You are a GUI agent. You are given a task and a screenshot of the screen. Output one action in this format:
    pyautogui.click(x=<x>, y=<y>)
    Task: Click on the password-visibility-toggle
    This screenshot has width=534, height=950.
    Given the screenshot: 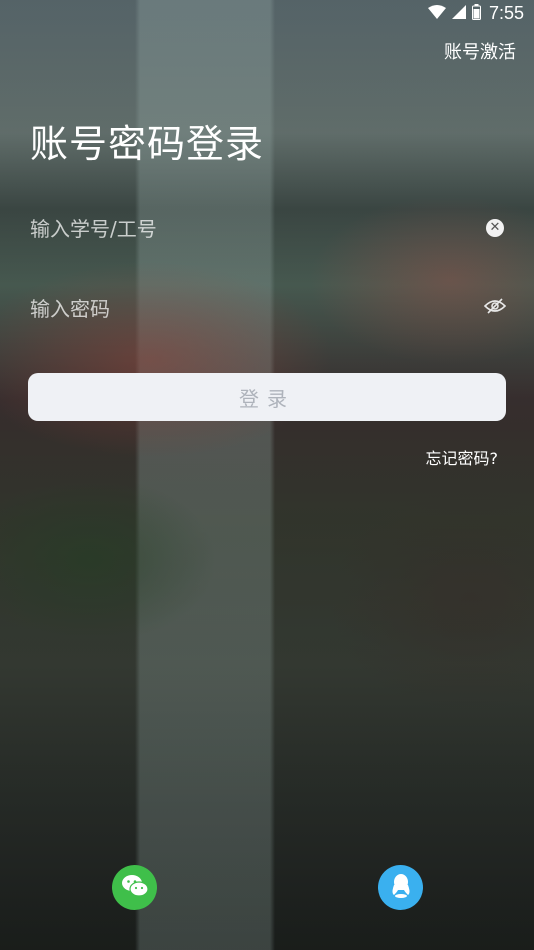 What is the action you would take?
    pyautogui.click(x=495, y=308)
    